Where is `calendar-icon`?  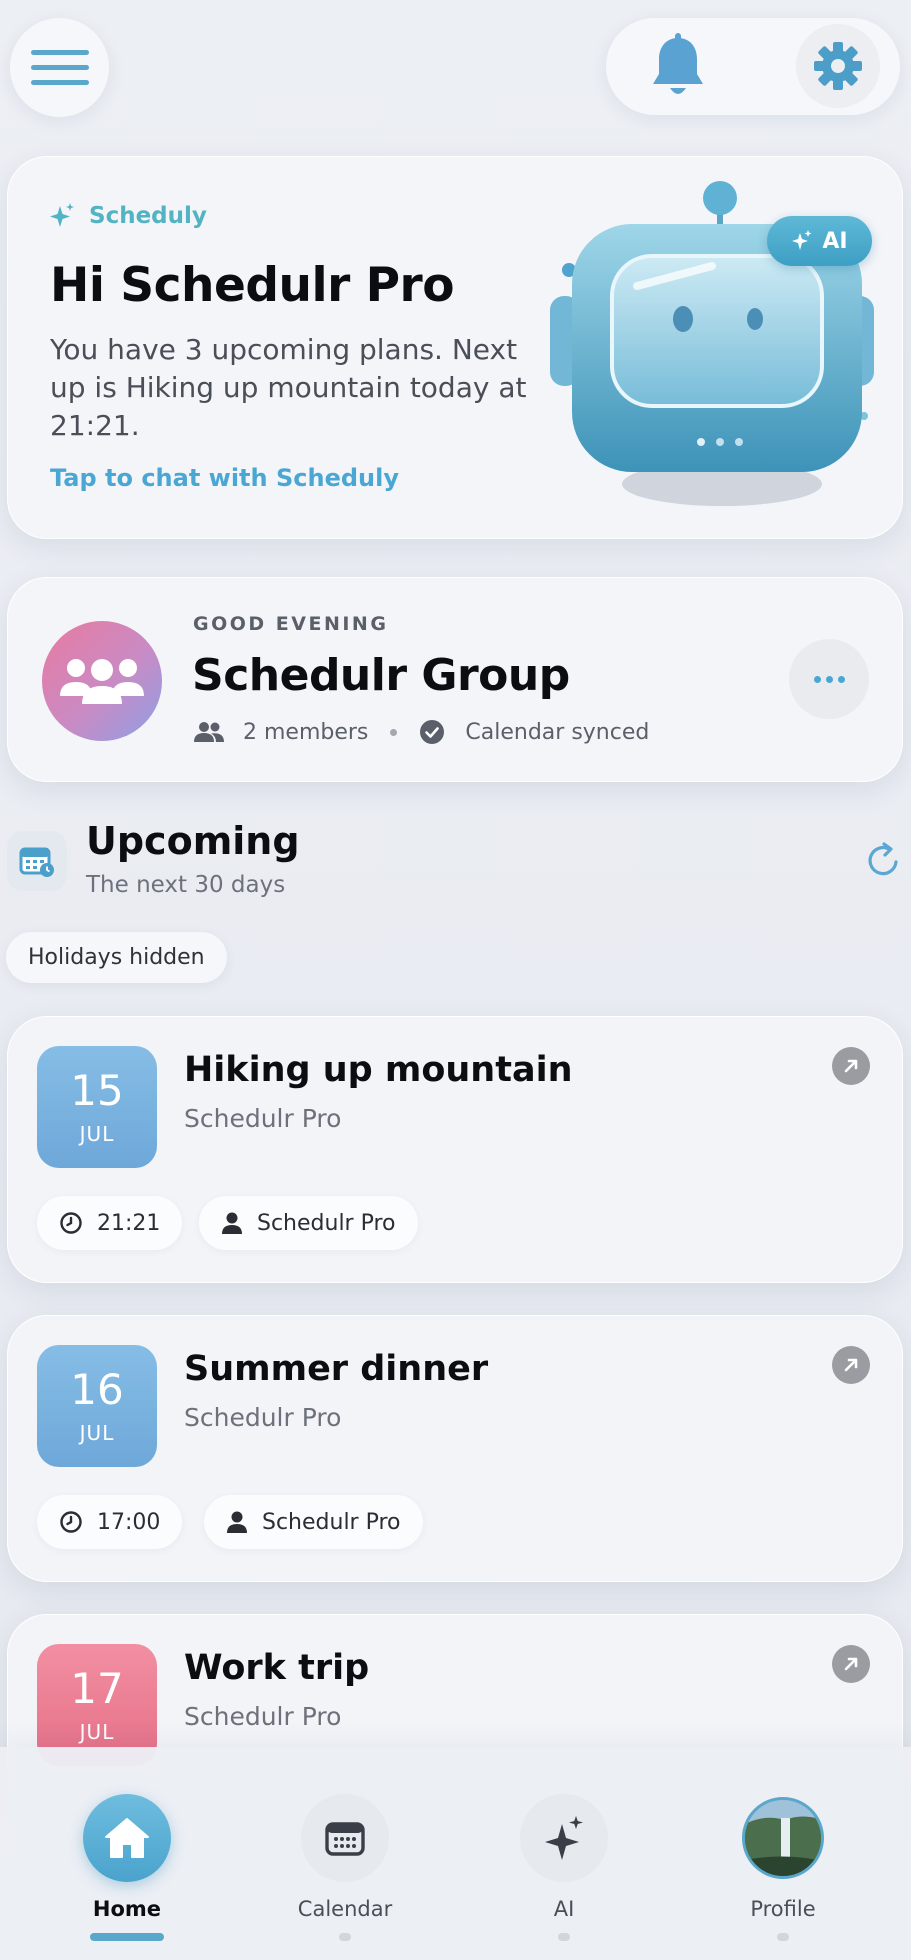
calendar-icon is located at coordinates (345, 1839).